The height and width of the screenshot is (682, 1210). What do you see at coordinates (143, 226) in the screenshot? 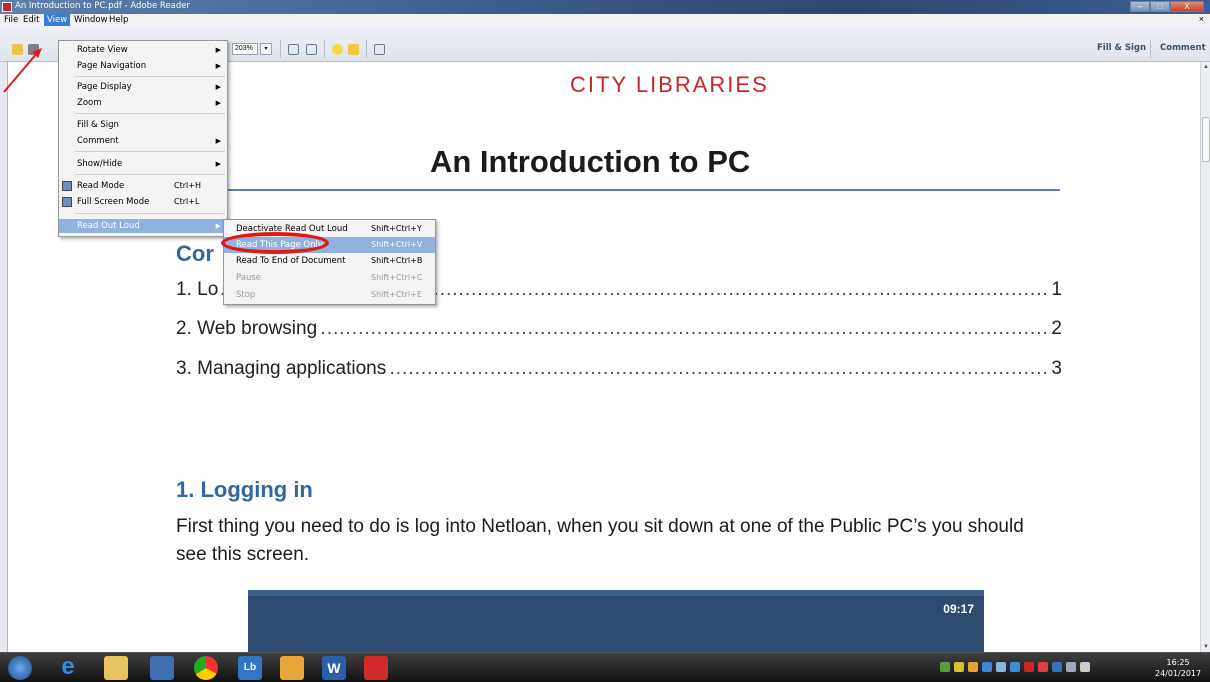
I see `menu-item-read-out-loud: Read Out Loud ▶` at bounding box center [143, 226].